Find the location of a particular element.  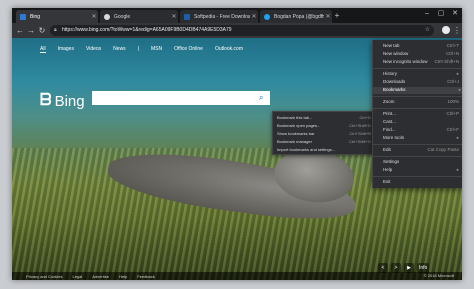

tab-label: Google is located at coordinates (122, 16).